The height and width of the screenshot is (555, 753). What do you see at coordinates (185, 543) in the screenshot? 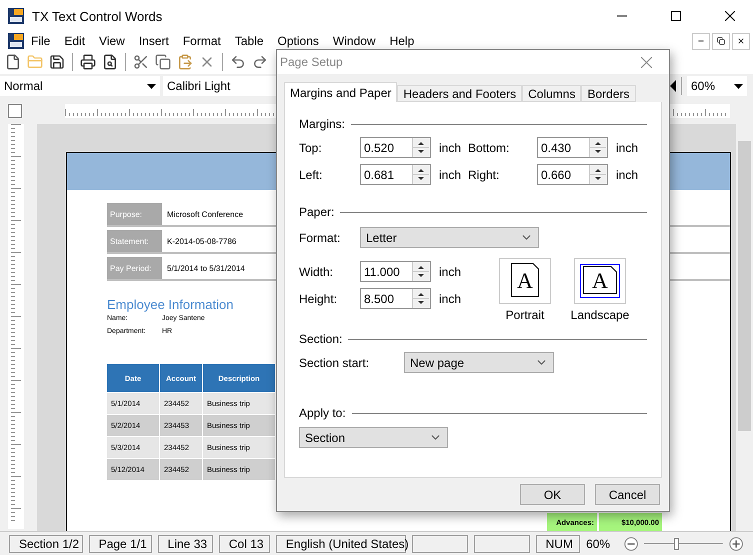
I see `status-pane: Line 33` at bounding box center [185, 543].